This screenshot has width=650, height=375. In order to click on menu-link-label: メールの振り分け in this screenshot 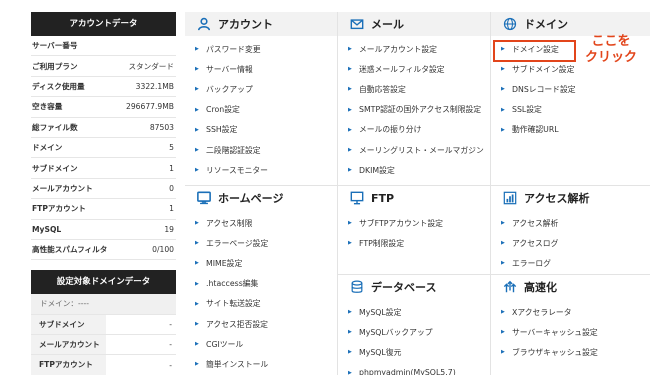, I will do `click(390, 130)`.